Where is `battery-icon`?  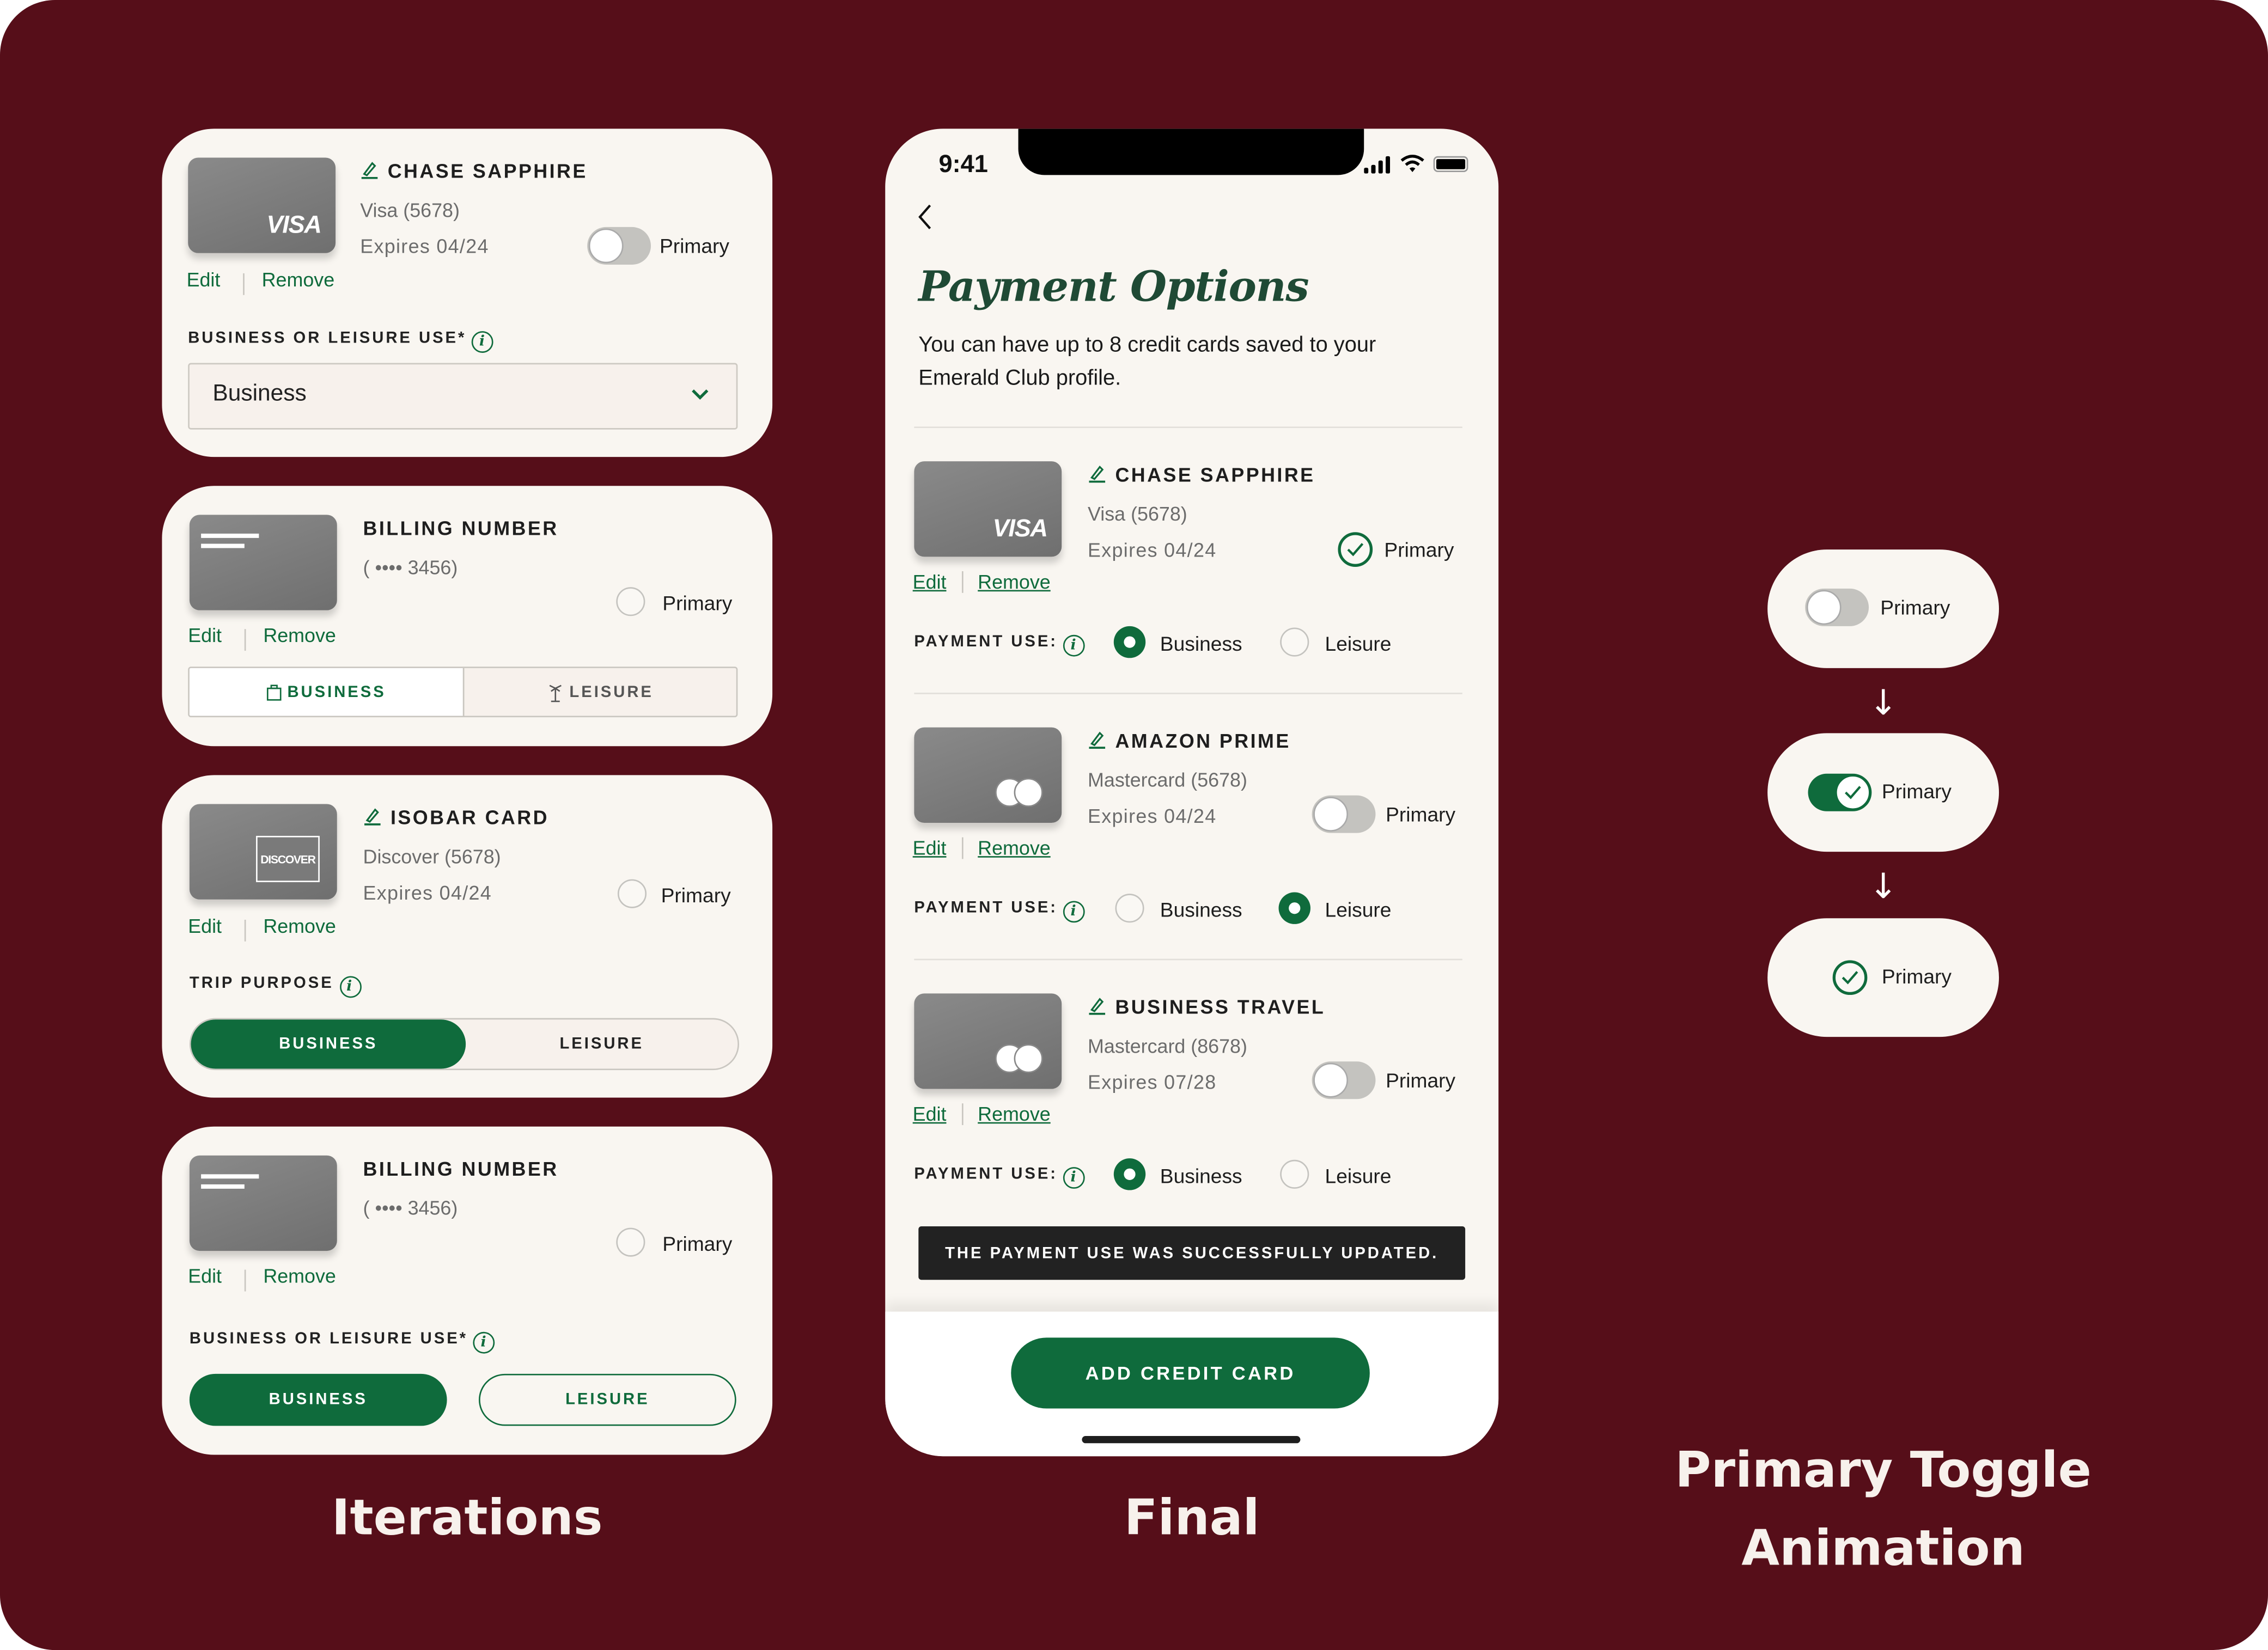
battery-icon is located at coordinates (1450, 164).